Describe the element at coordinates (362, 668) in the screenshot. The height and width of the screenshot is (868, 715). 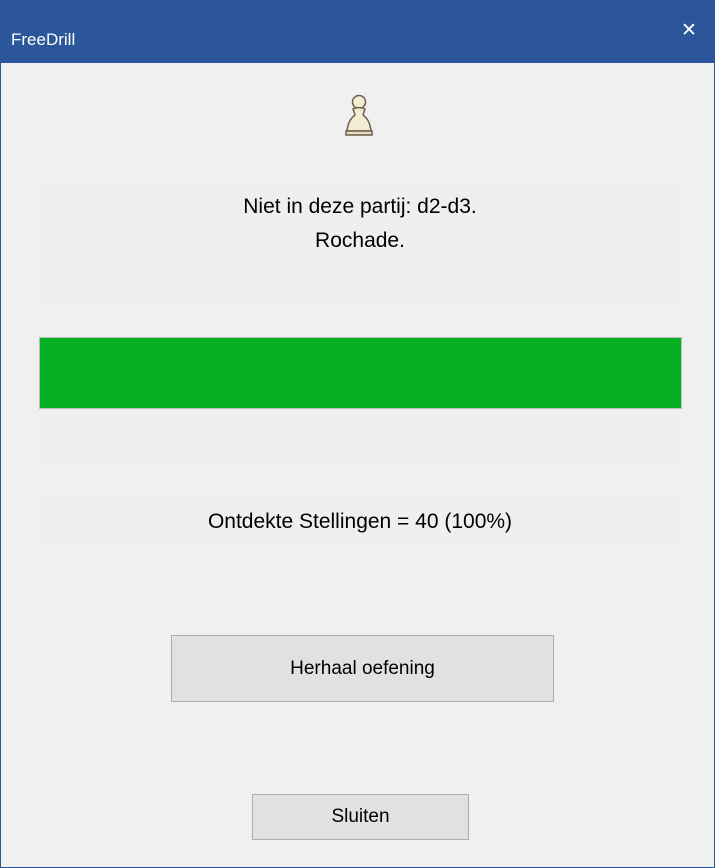
I see `repeat-exercise-button: Herhaal oefening` at that location.